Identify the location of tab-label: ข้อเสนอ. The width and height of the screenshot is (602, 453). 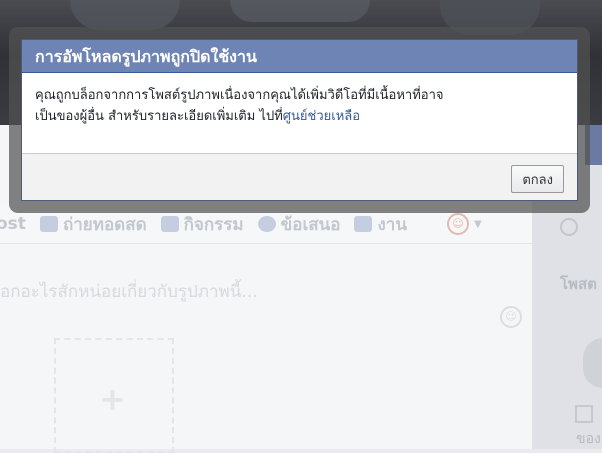
(310, 224).